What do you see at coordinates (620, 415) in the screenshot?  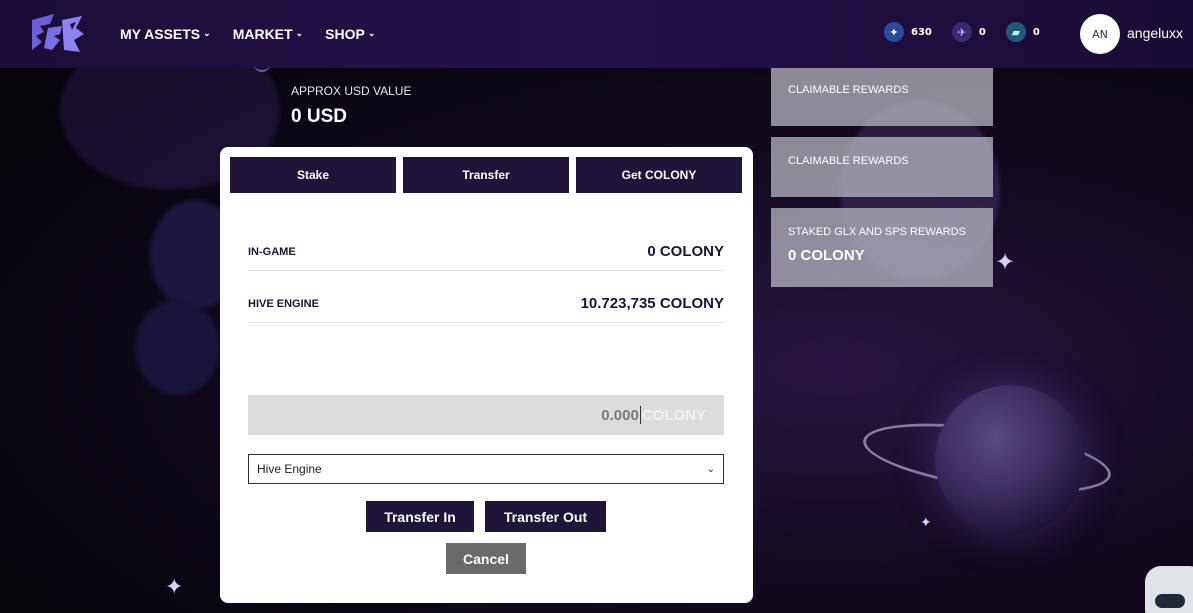 I see `amount-value: 0.000` at bounding box center [620, 415].